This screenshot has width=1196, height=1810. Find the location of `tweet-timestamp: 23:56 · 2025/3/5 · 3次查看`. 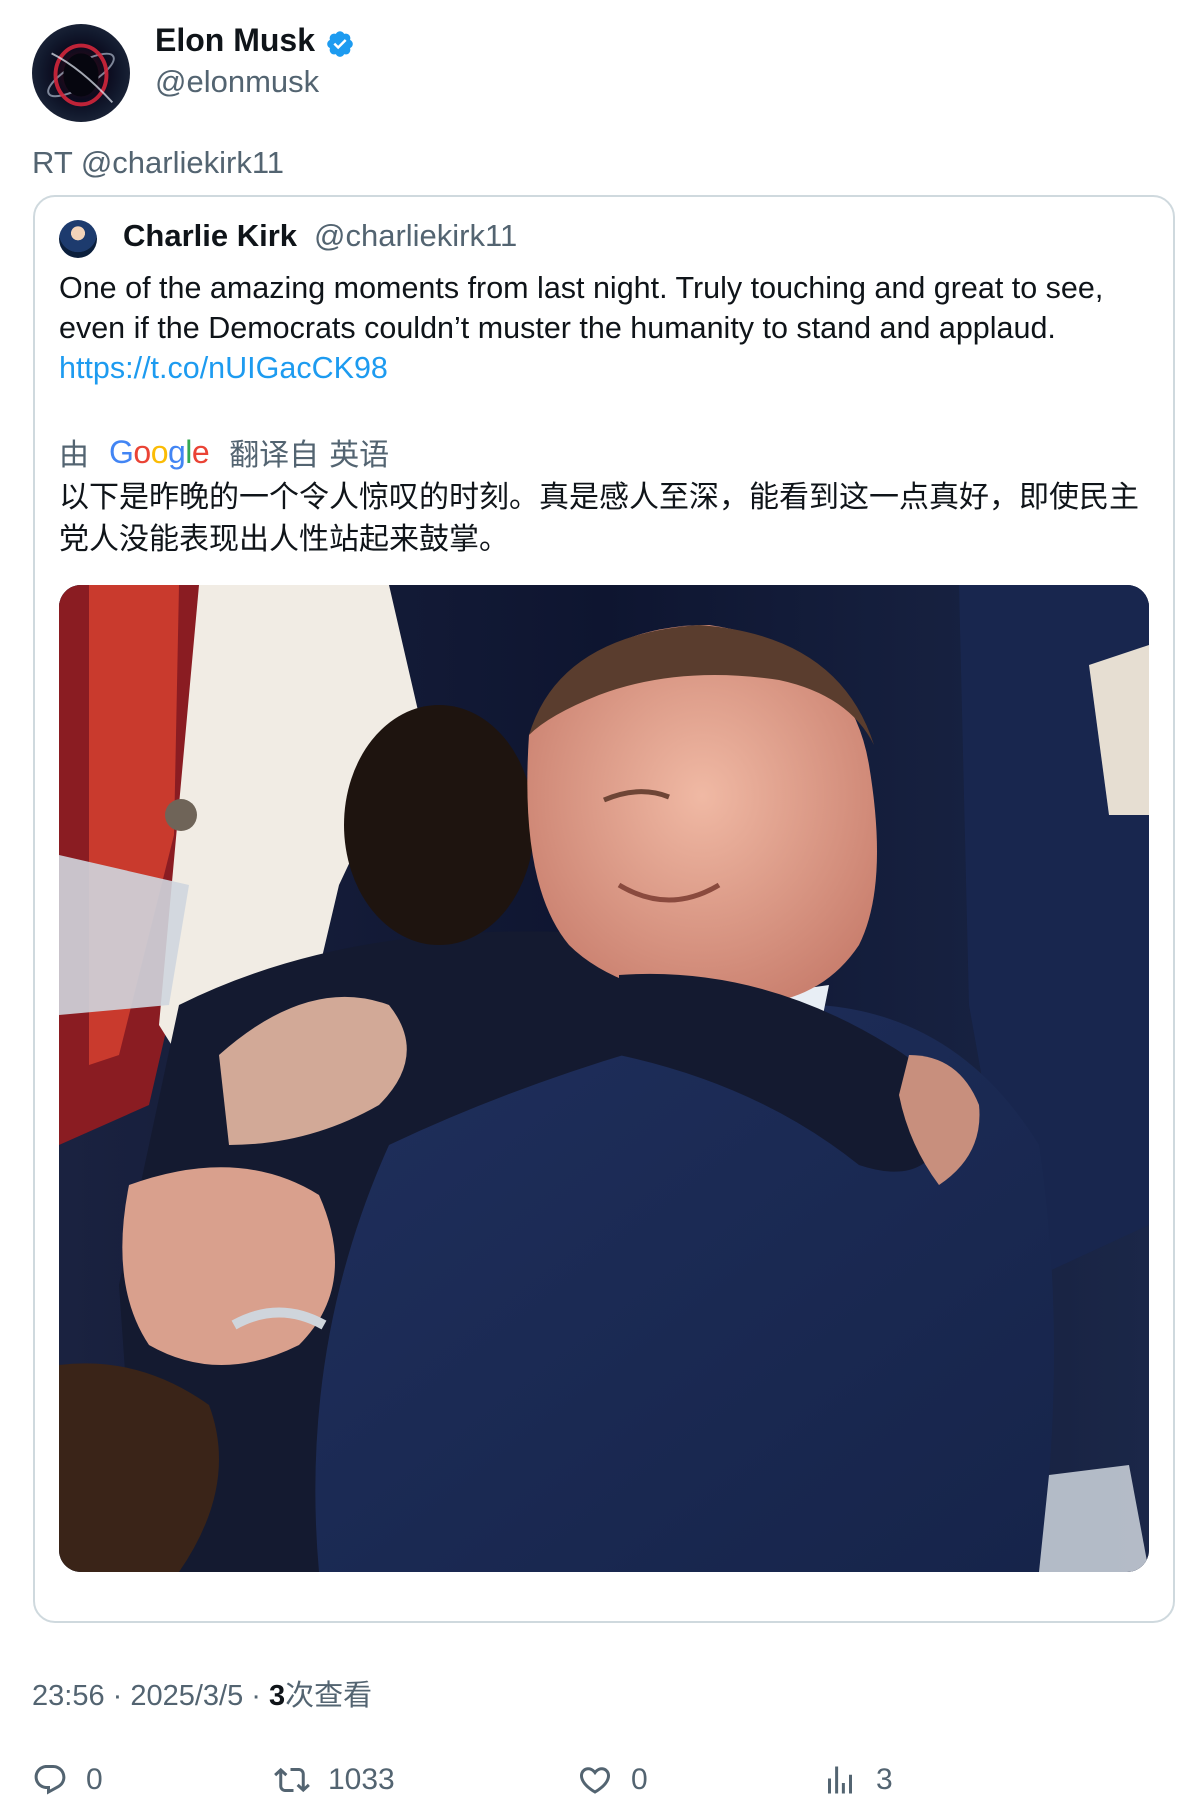

tweet-timestamp: 23:56 · 2025/3/5 · 3次查看 is located at coordinates (202, 1696).